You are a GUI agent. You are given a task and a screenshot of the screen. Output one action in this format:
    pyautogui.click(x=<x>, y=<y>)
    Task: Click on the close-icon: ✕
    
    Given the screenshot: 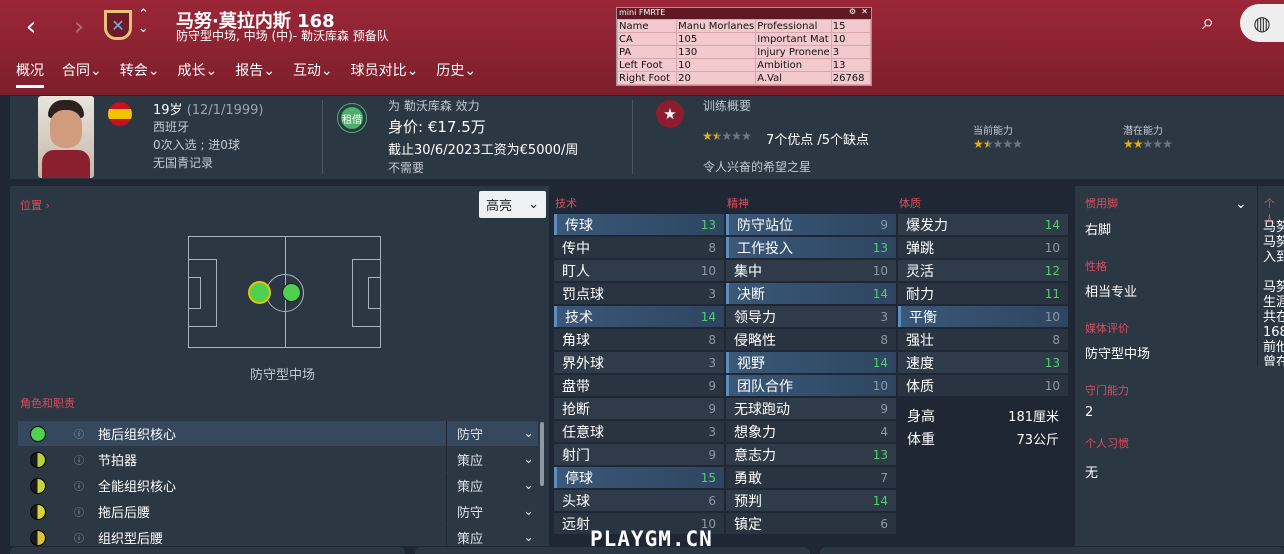 What is the action you would take?
    pyautogui.click(x=864, y=11)
    